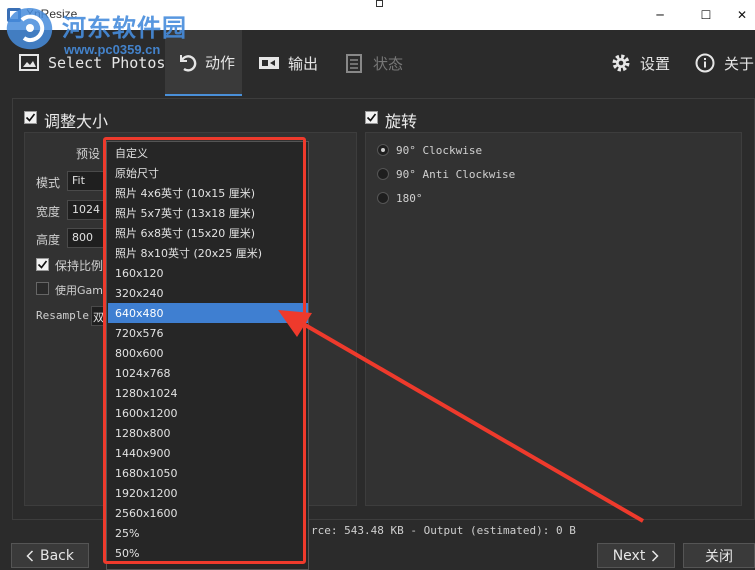  I want to click on window-title: XnResize, so click(52, 14).